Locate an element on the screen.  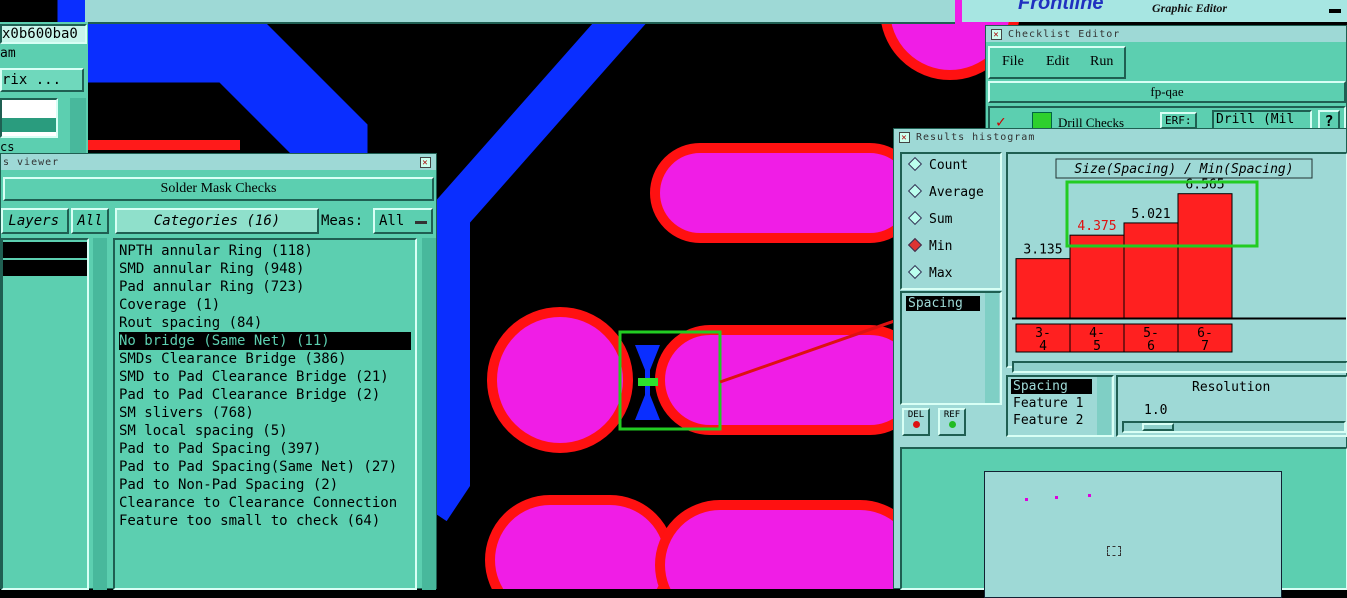
violation-marker is located at coordinates (648, 382).